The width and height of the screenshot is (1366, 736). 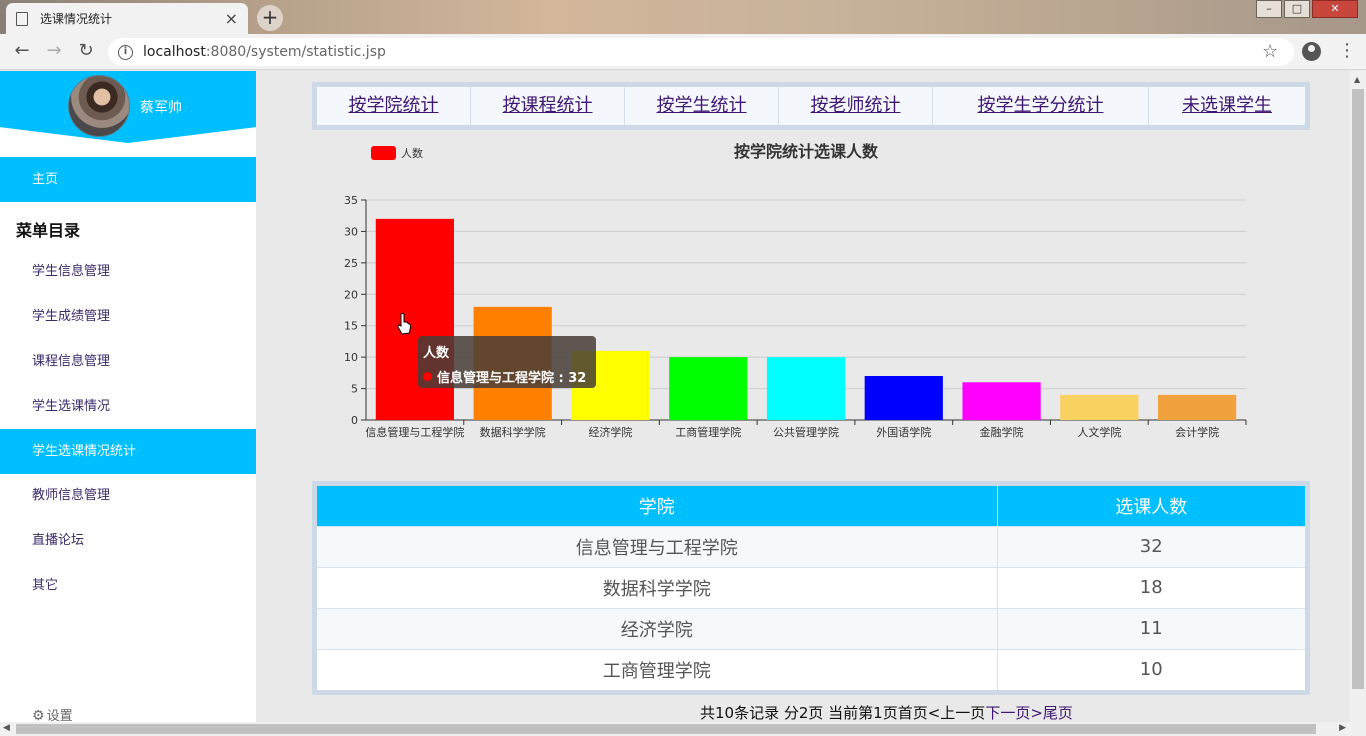 What do you see at coordinates (1041, 106) in the screenshot?
I see `tab-by-credit: 按学生学分统计` at bounding box center [1041, 106].